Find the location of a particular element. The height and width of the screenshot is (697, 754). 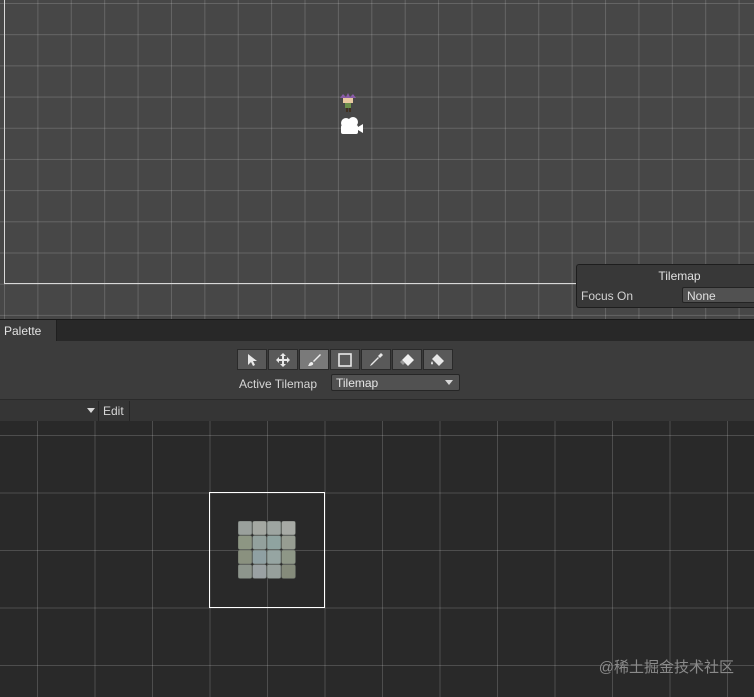

paintbrush-icon is located at coordinates (314, 359).